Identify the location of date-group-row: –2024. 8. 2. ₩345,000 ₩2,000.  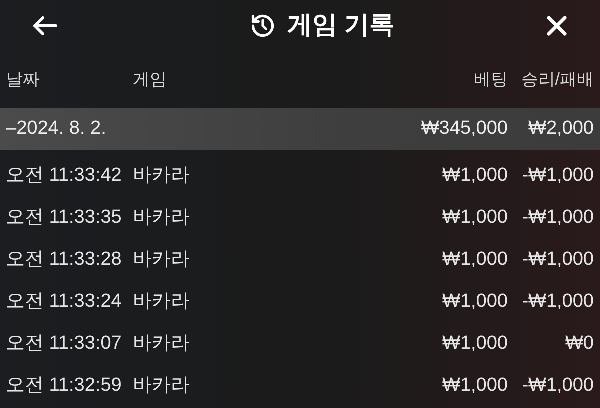
(300, 129).